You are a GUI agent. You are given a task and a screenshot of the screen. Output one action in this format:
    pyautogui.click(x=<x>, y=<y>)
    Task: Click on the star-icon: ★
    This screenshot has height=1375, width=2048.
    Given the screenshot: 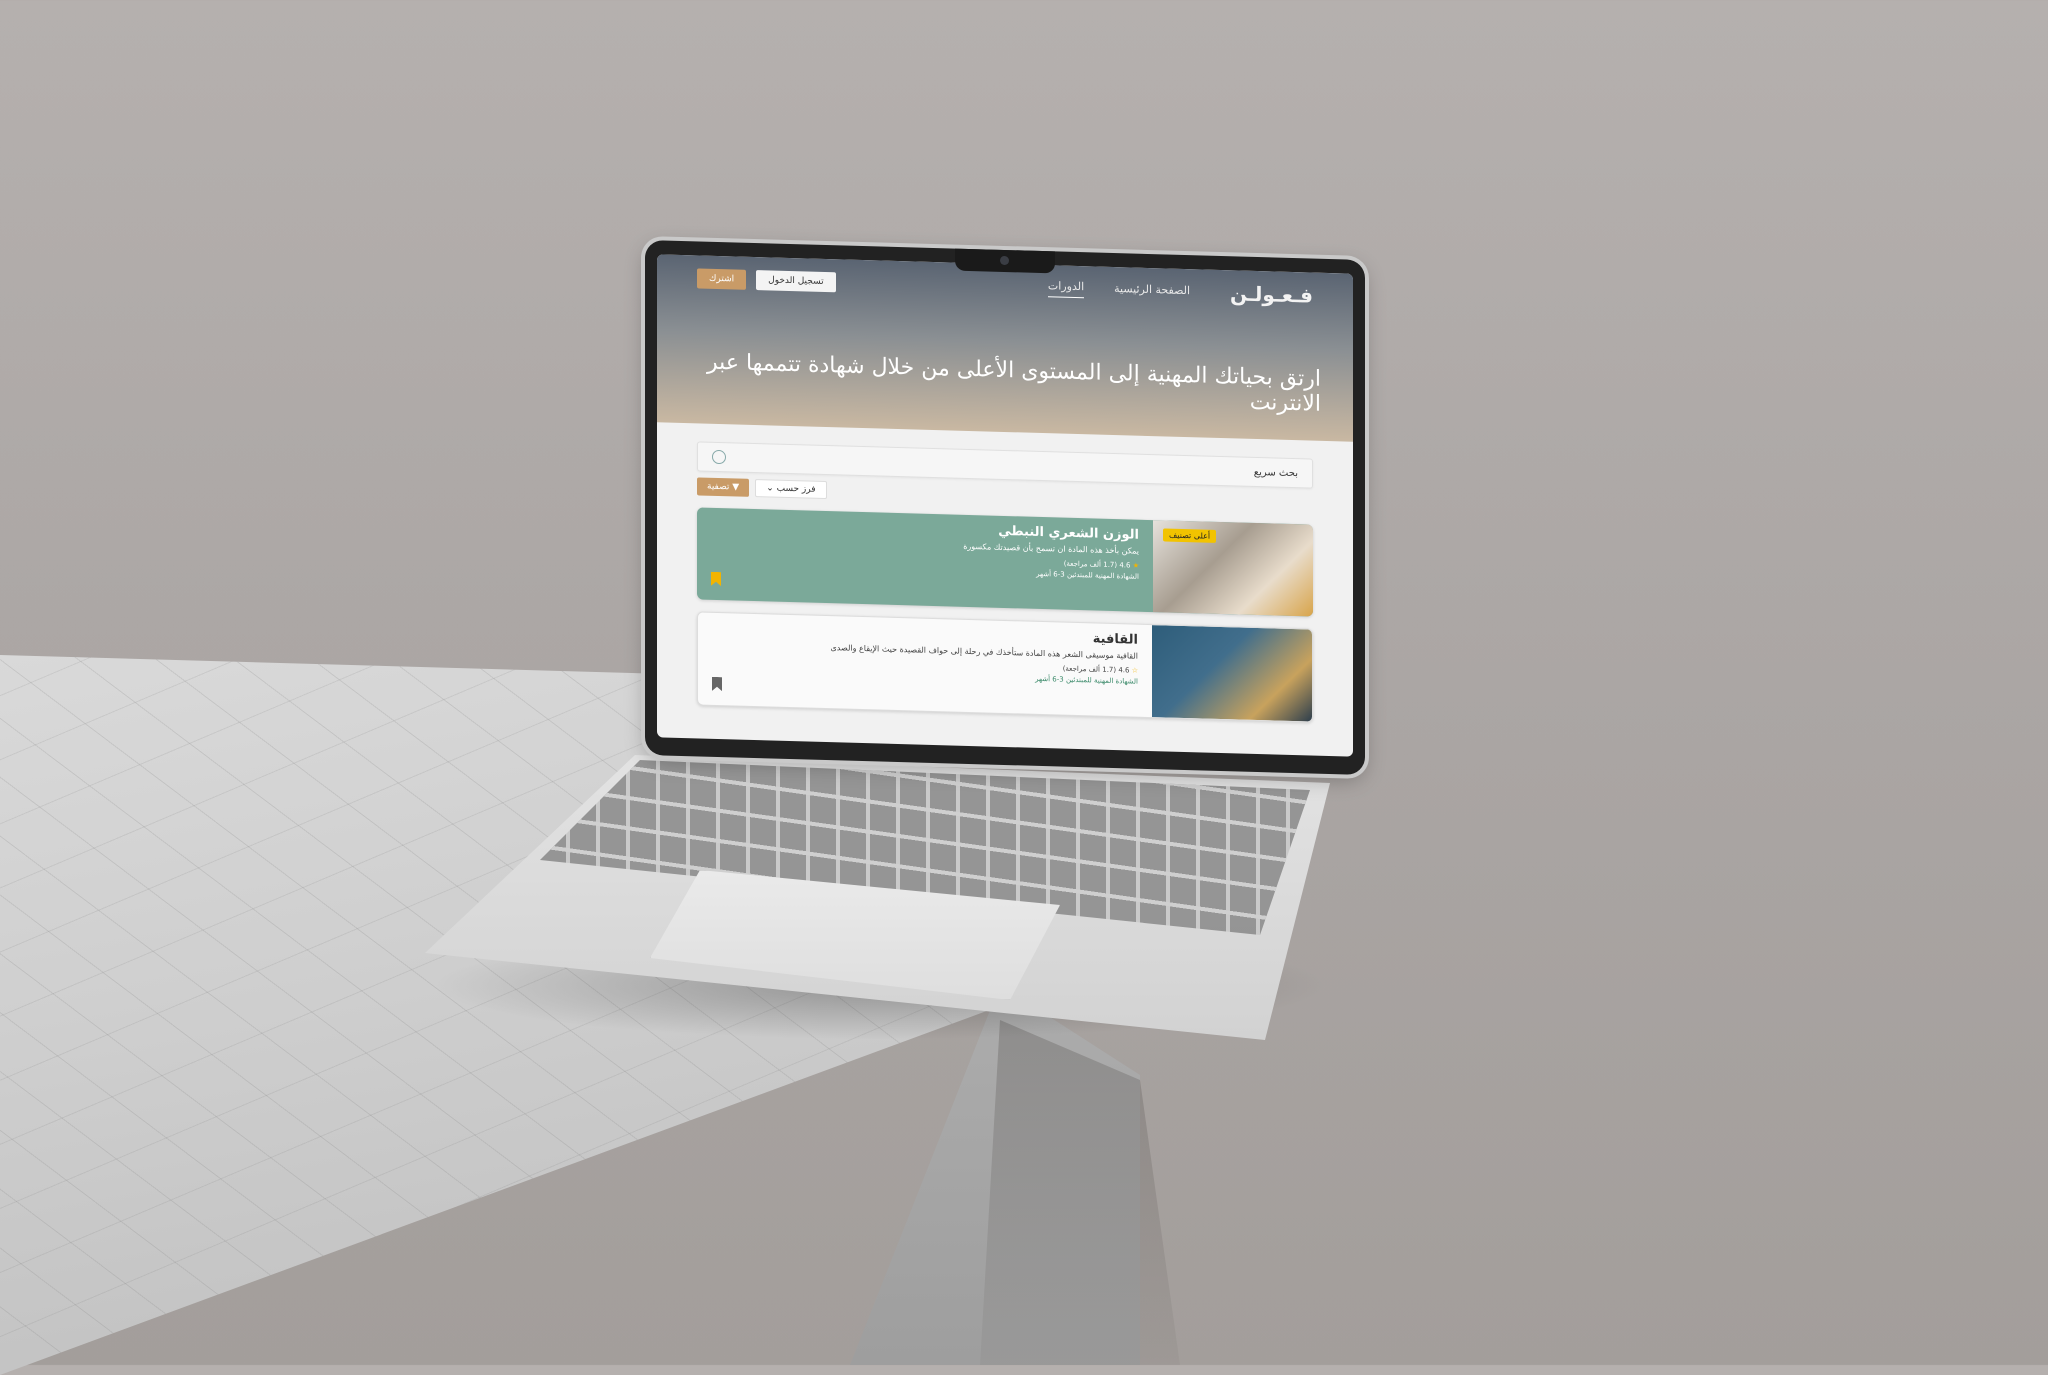 What is the action you would take?
    pyautogui.click(x=1134, y=565)
    